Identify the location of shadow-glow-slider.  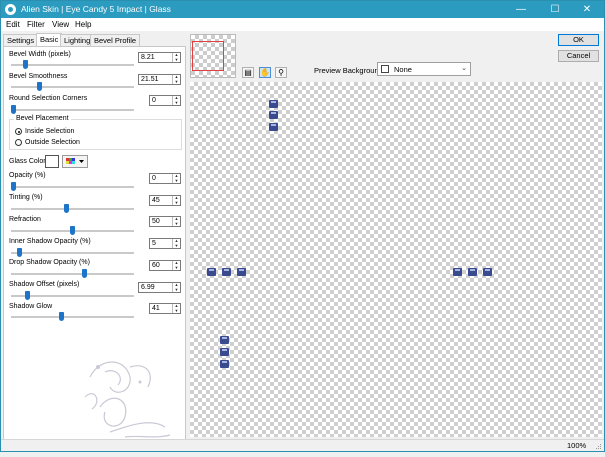
(72, 317).